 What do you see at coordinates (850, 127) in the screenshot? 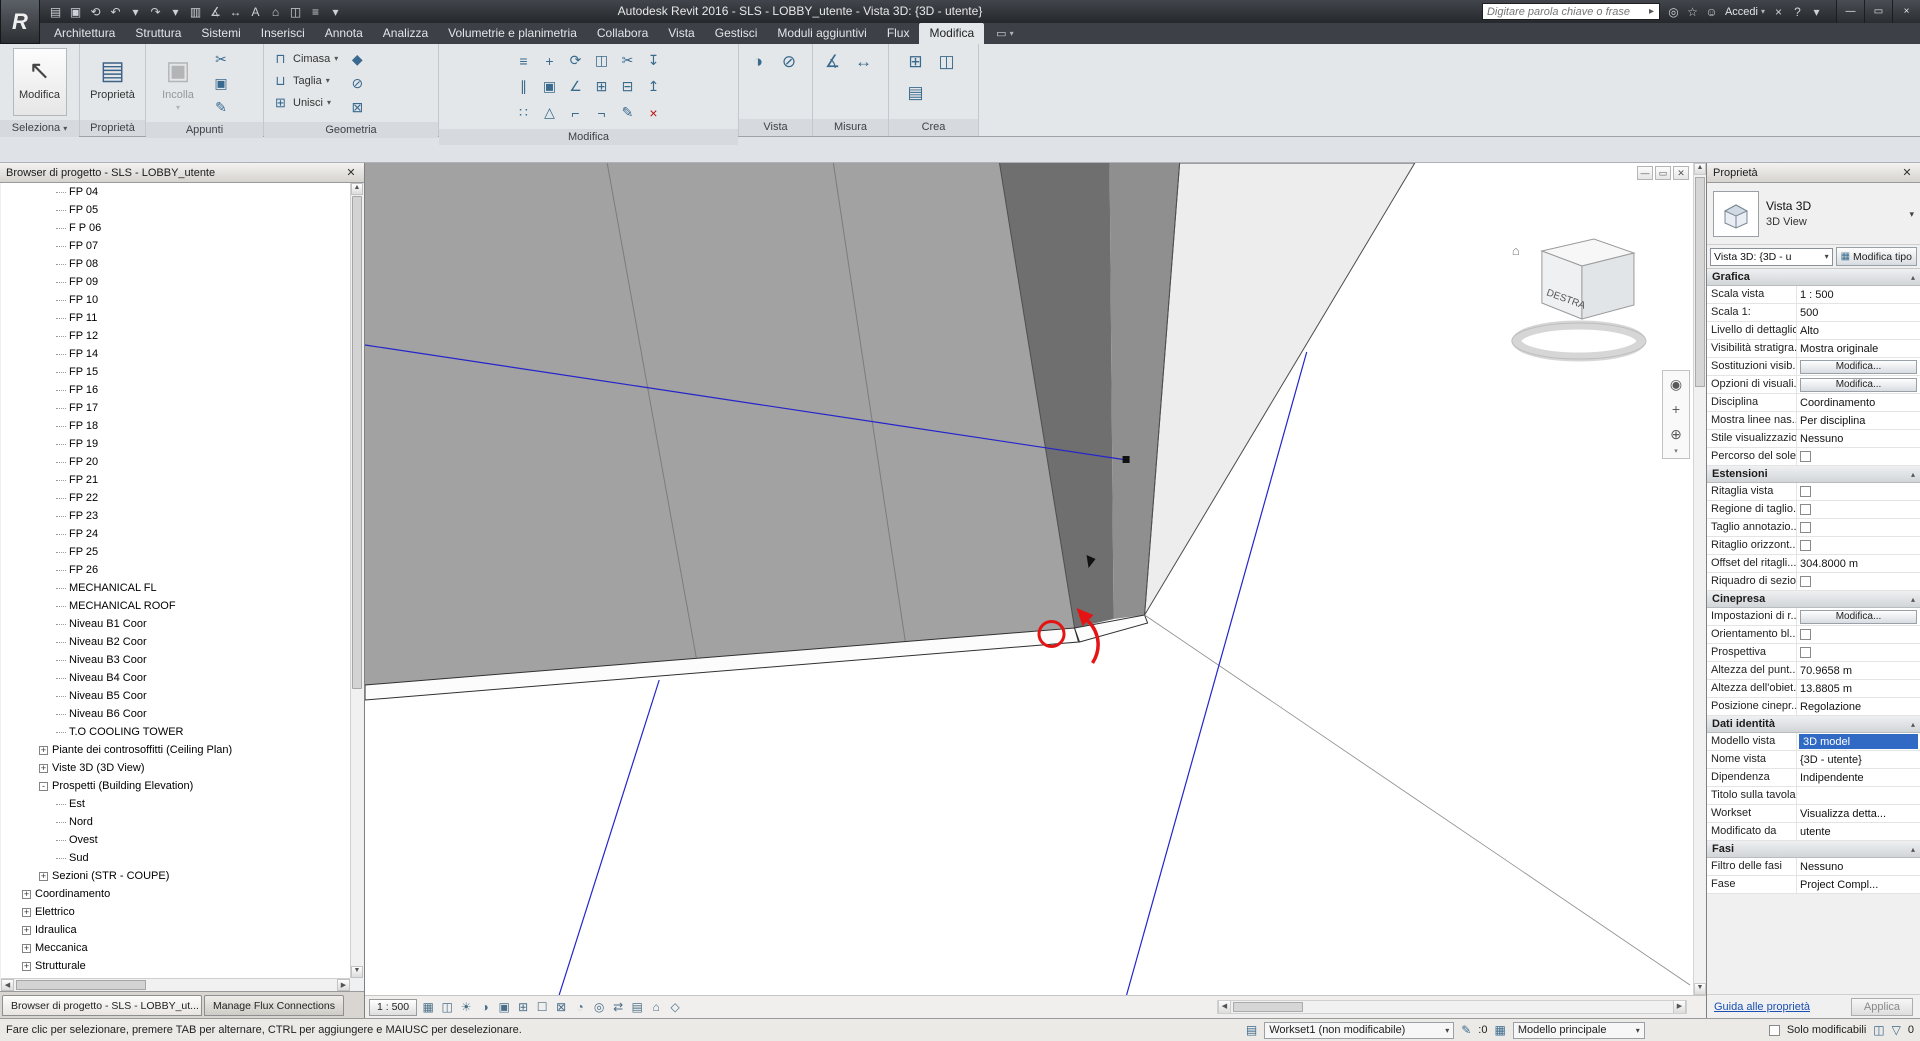
I see `panel-label-measure: Misura` at bounding box center [850, 127].